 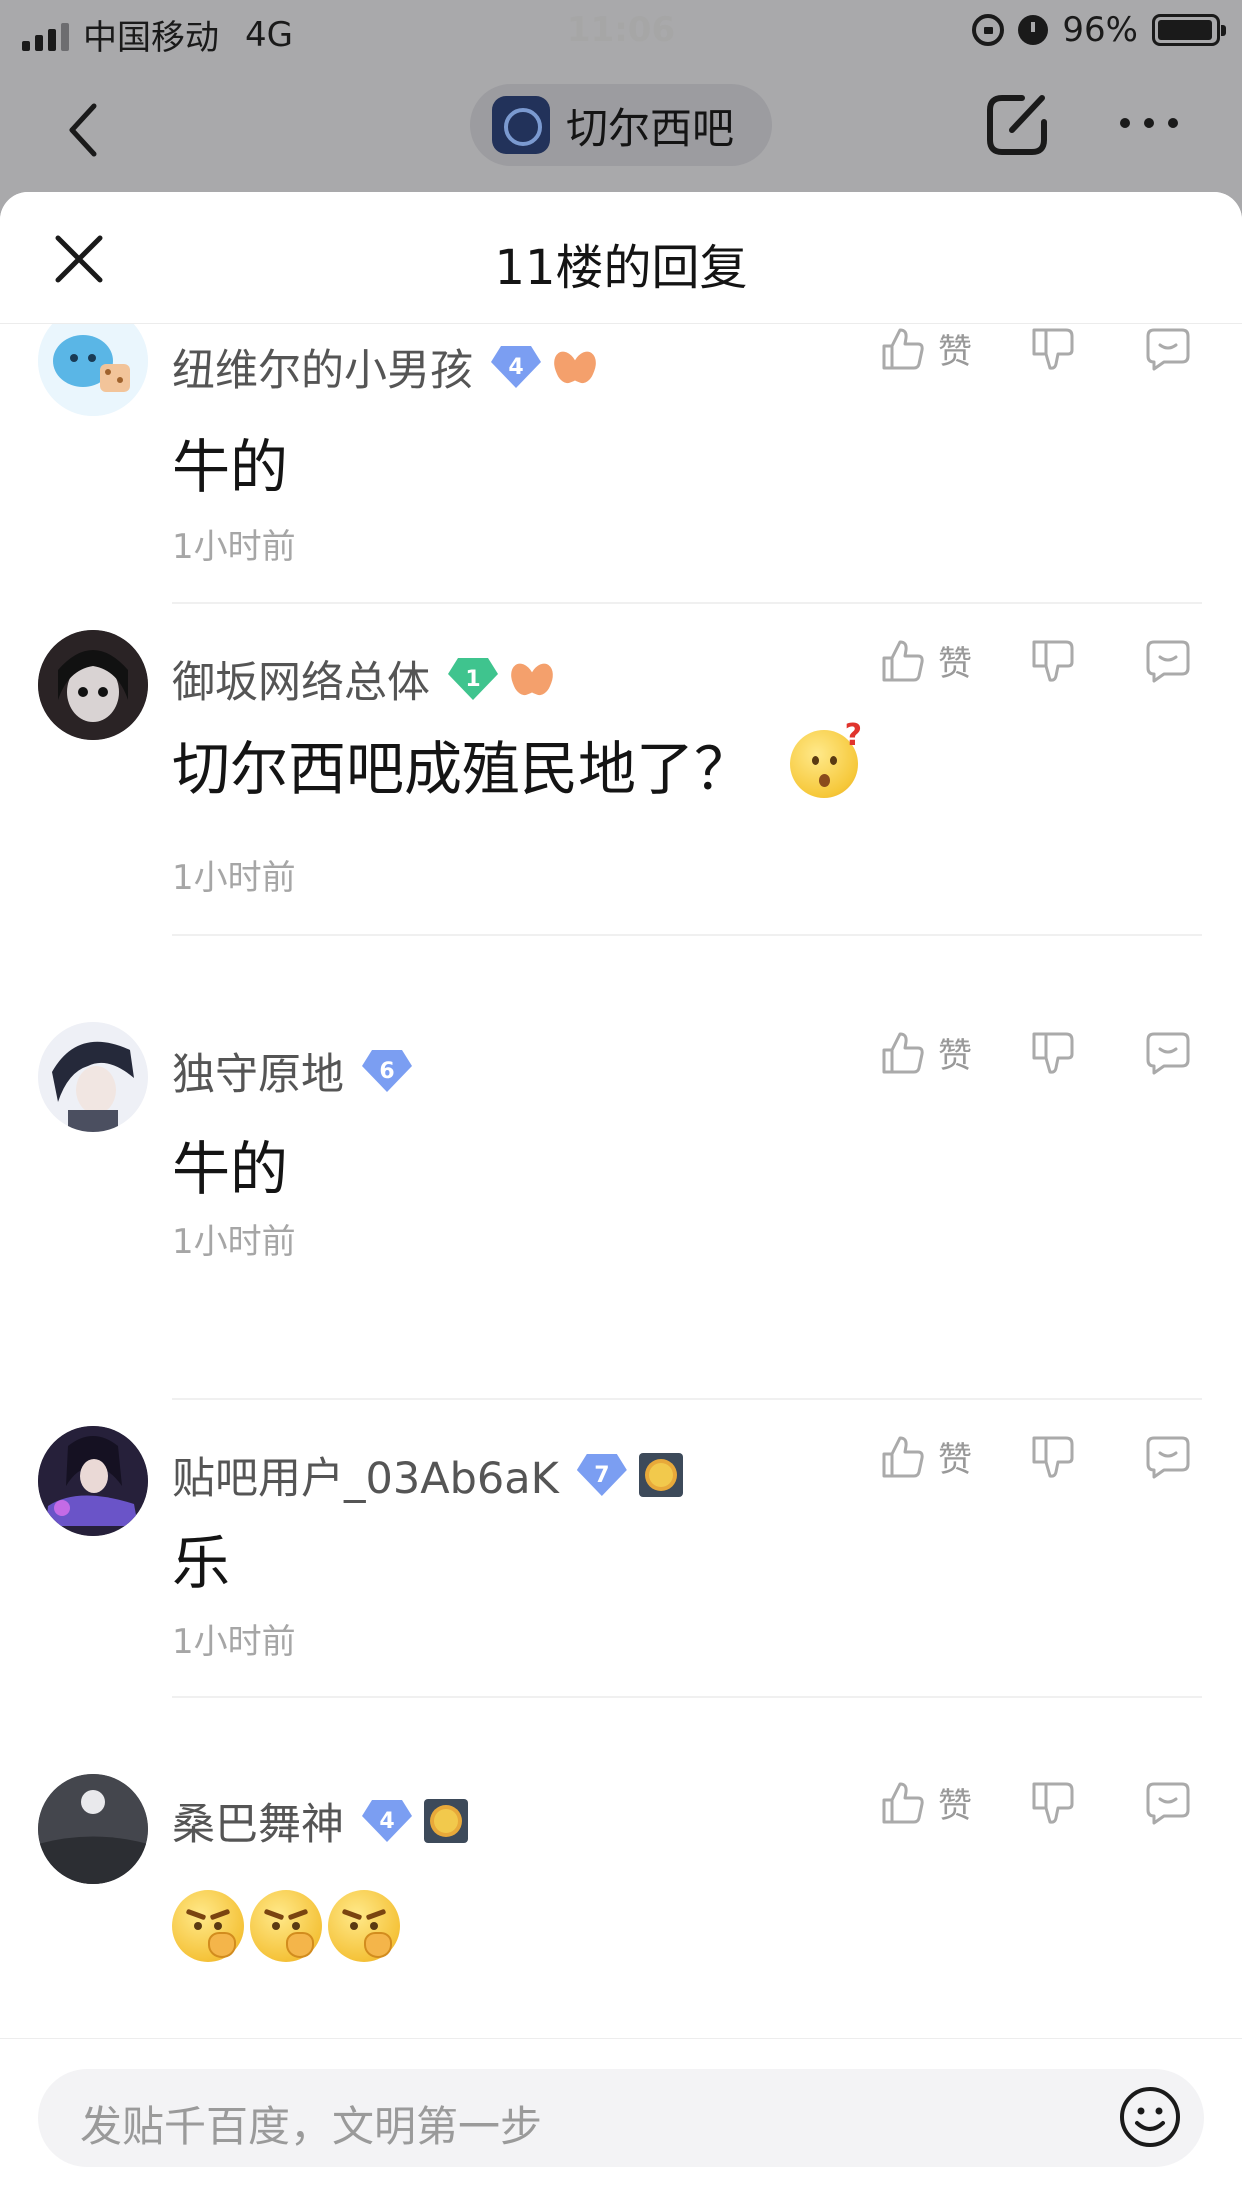 What do you see at coordinates (621, 268) in the screenshot?
I see `sheet-title: 11楼的回复` at bounding box center [621, 268].